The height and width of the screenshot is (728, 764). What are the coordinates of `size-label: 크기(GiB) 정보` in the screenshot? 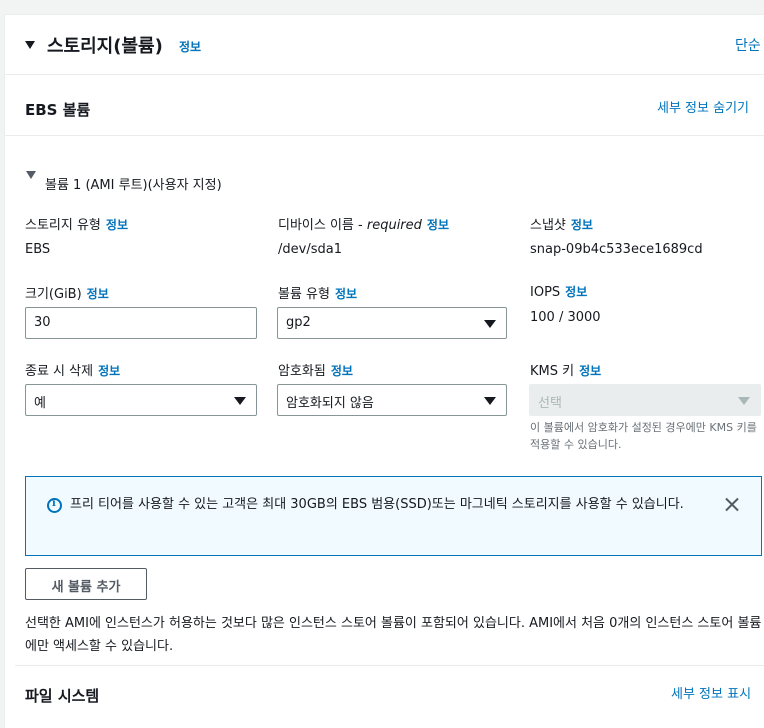 It's located at (67, 292).